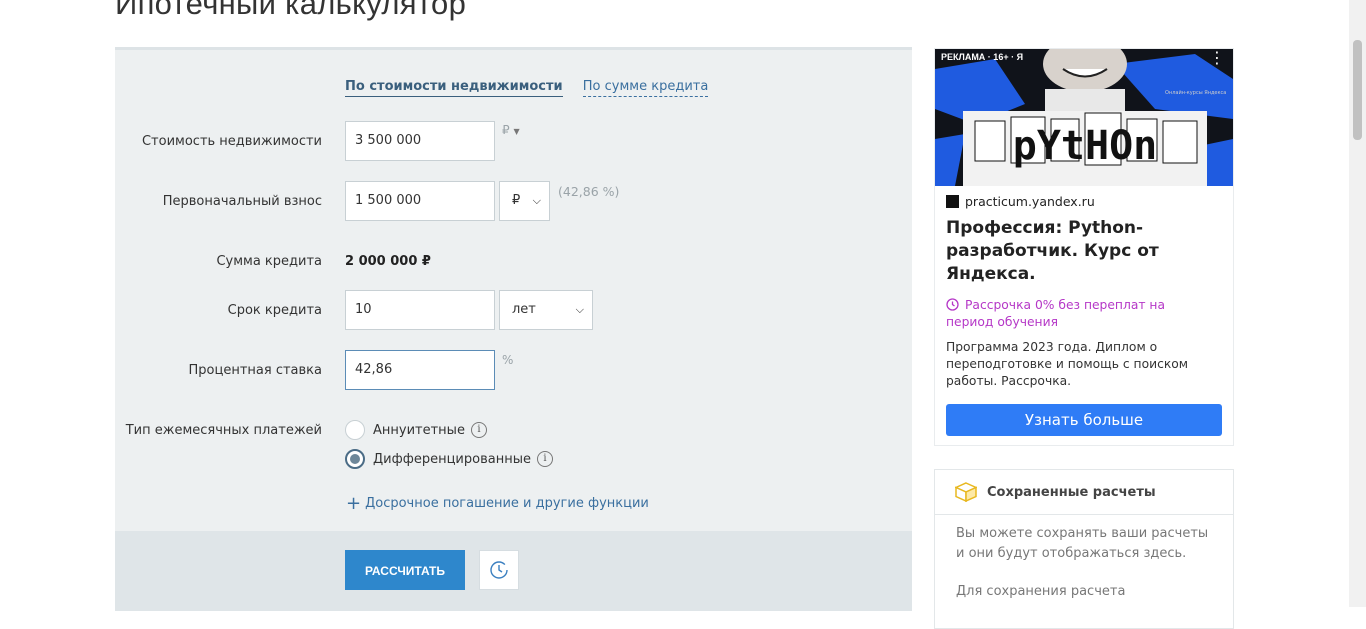 Image resolution: width=1366 pixels, height=629 pixels. Describe the element at coordinates (388, 261) in the screenshot. I see `loan-amount-value: 2 000 000 ₽` at that location.